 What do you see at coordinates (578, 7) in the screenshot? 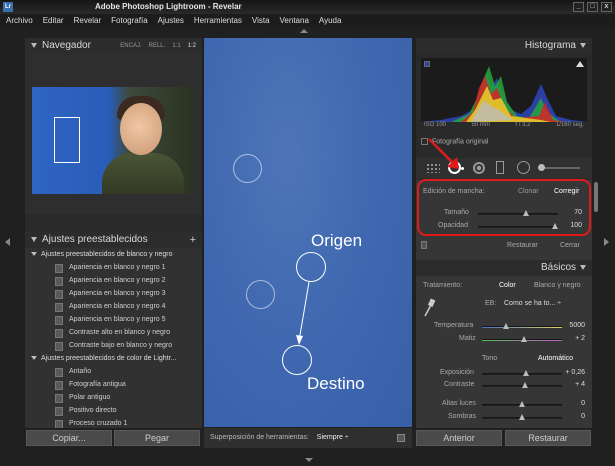
I see `minimize-button: _` at bounding box center [578, 7].